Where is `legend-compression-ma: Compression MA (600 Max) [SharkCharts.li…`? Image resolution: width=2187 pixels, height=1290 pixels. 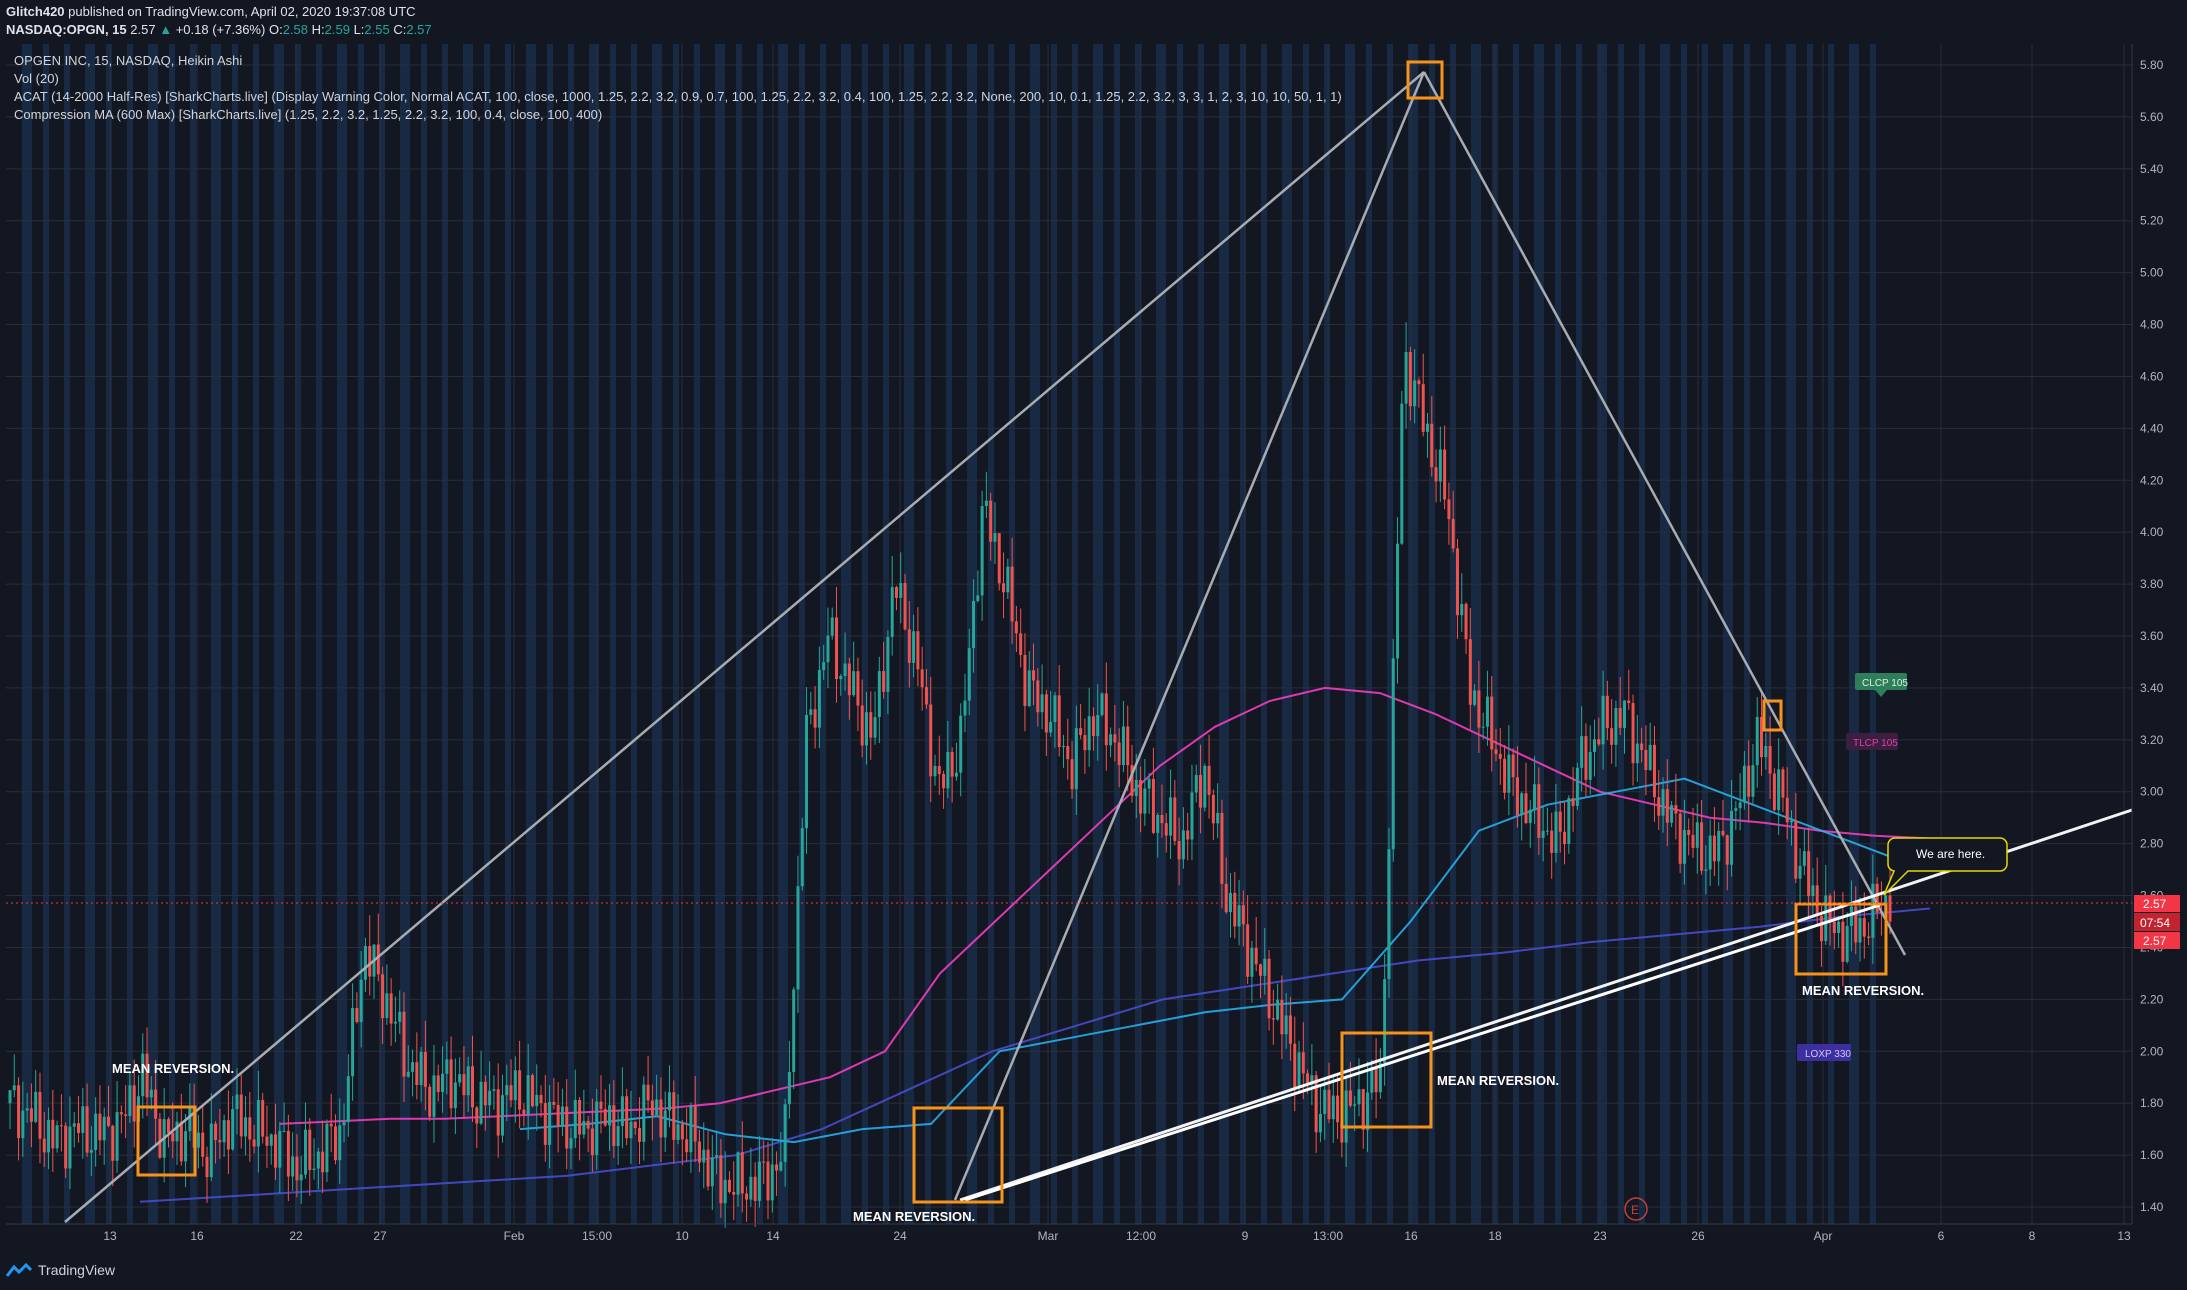 legend-compression-ma: Compression MA (600 Max) [SharkCharts.li… is located at coordinates (678, 115).